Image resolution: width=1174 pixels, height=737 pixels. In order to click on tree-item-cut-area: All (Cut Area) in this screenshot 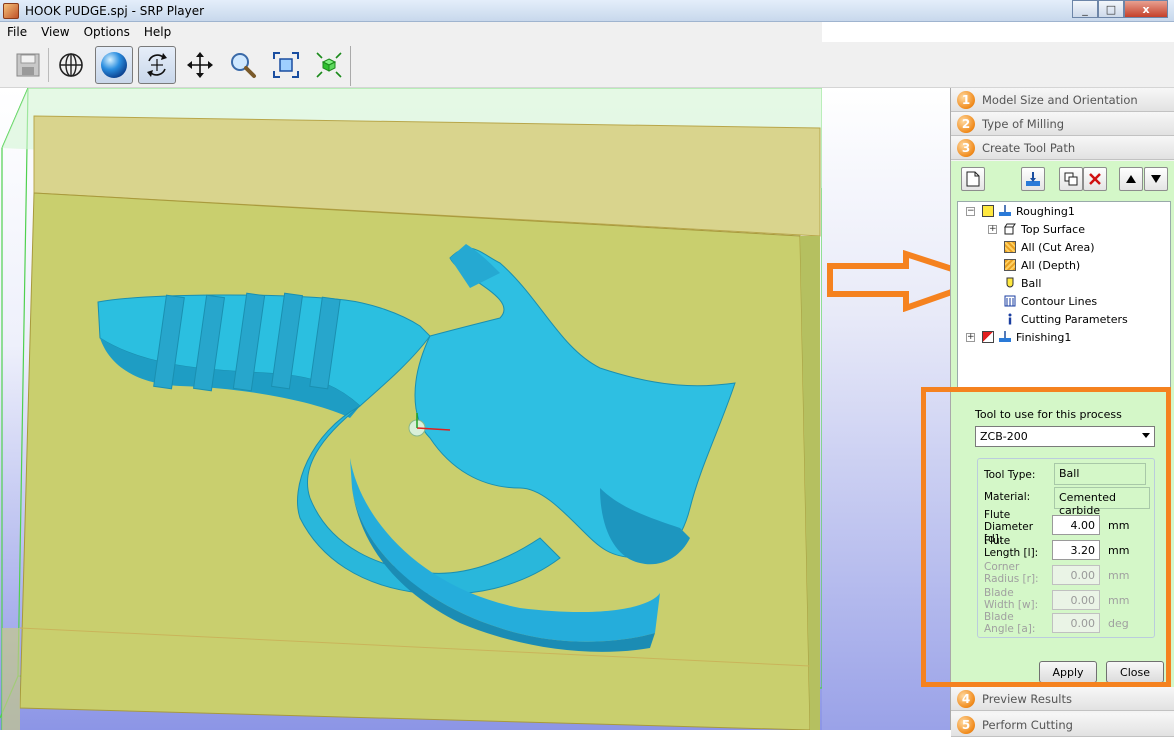, I will do `click(1049, 247)`.